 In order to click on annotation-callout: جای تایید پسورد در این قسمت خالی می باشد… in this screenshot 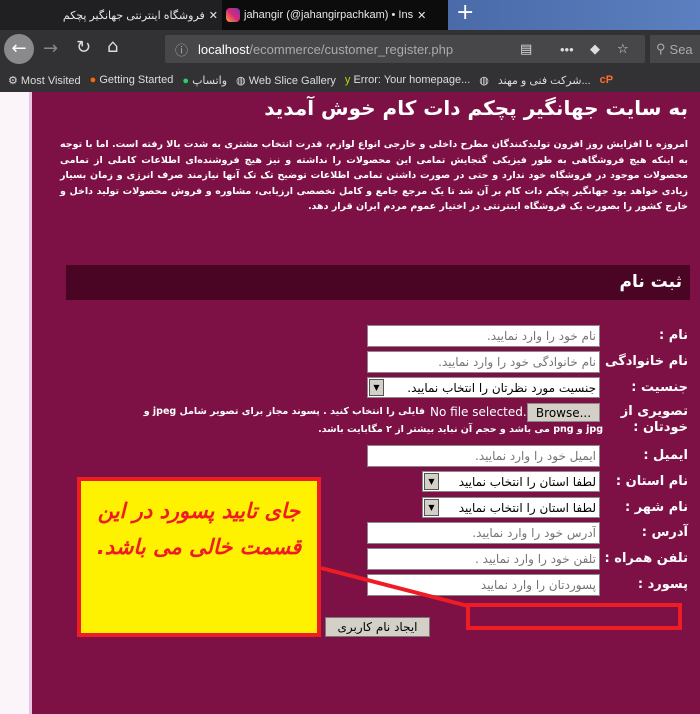, I will do `click(199, 557)`.